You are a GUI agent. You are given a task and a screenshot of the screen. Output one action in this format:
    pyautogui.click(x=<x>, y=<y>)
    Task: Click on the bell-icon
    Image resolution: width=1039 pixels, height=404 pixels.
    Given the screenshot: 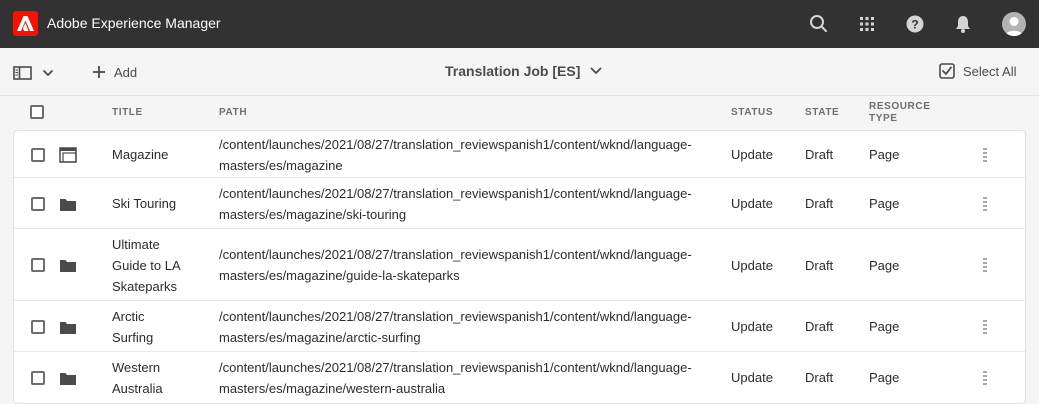 What is the action you would take?
    pyautogui.click(x=963, y=24)
    